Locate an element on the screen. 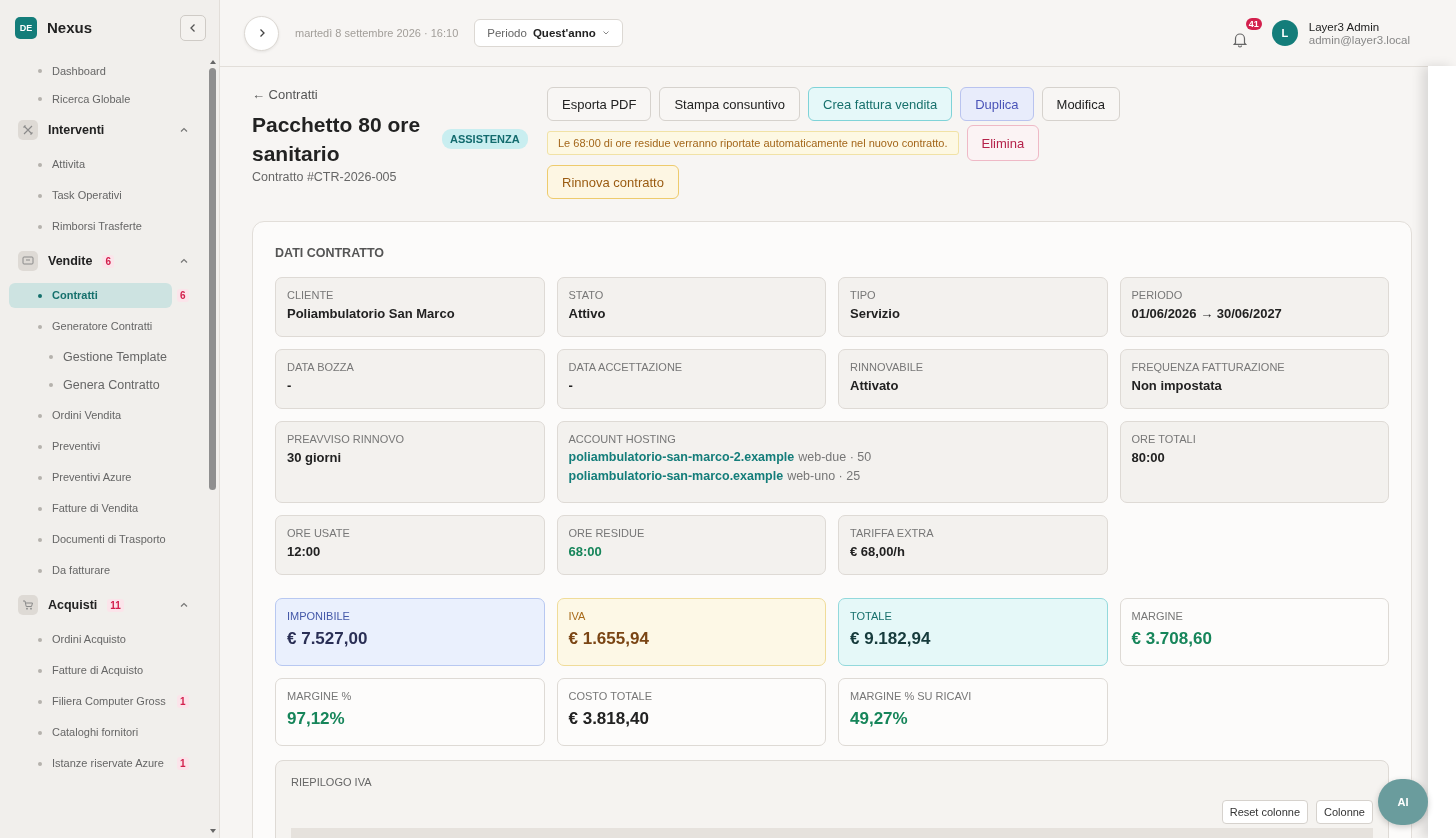 The image size is (1456, 838). sidebar-item: Cataloghi fornitori is located at coordinates (90, 732).